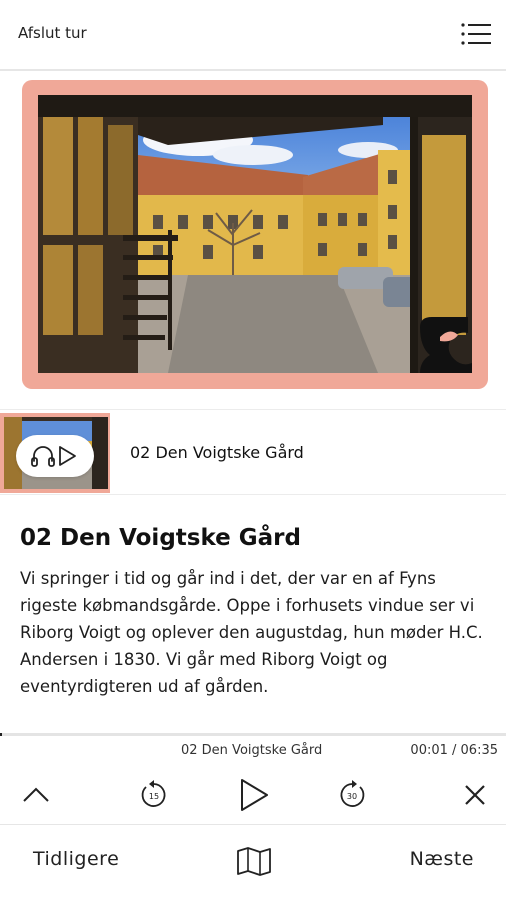 The height and width of the screenshot is (900, 506). Describe the element at coordinates (217, 452) in the screenshot. I see `track-title: 02 Den Voigtske Gård` at that location.